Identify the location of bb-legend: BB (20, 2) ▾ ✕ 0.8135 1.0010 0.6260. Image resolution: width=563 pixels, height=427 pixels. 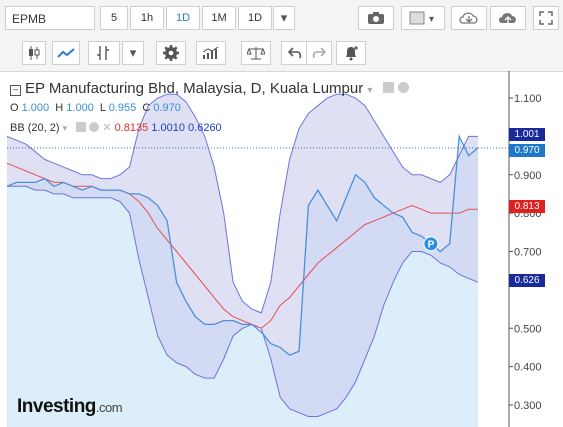
(116, 127).